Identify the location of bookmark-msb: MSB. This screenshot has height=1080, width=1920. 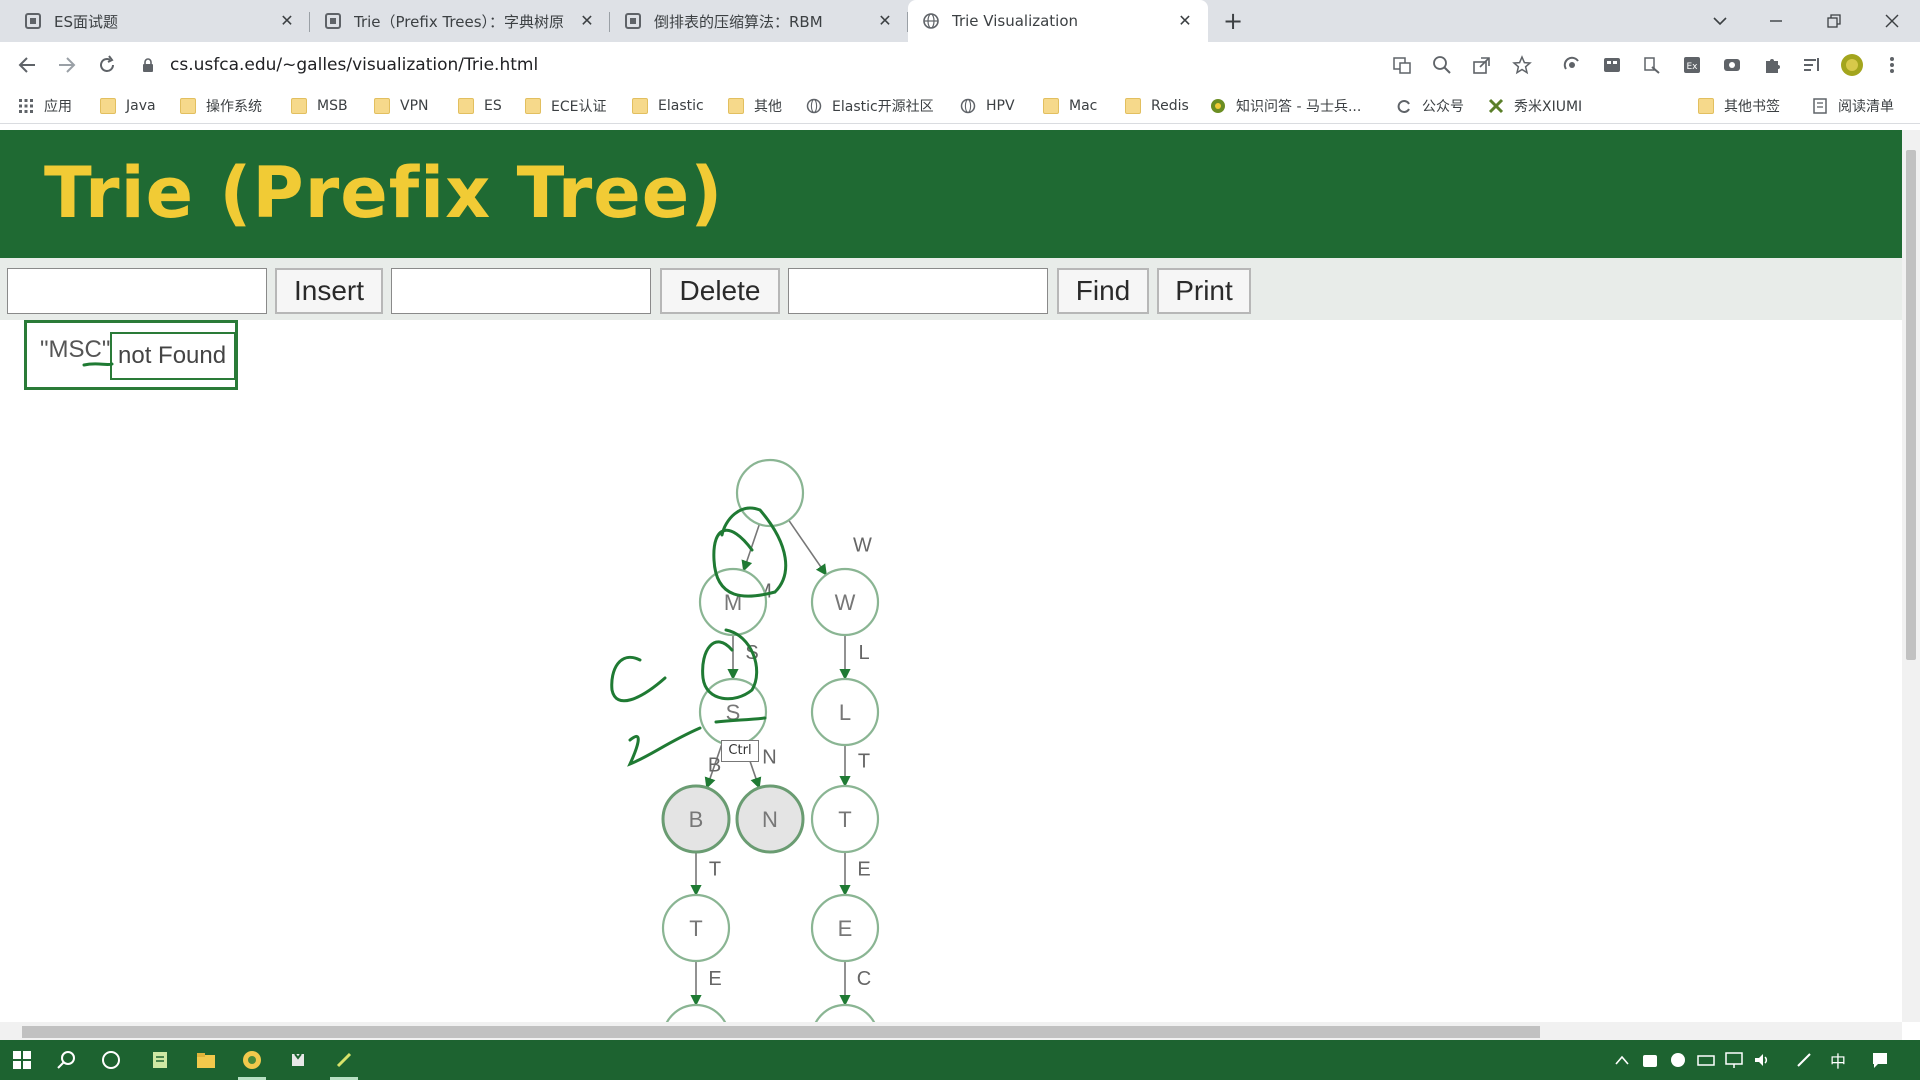
(319, 106).